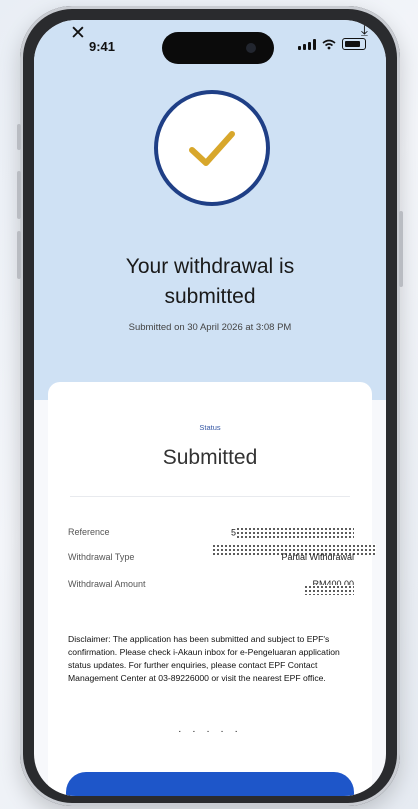 The height and width of the screenshot is (809, 418). I want to click on detail-row-withdrawal-amount: Withdrawal Amount RM400.00, so click(211, 587).